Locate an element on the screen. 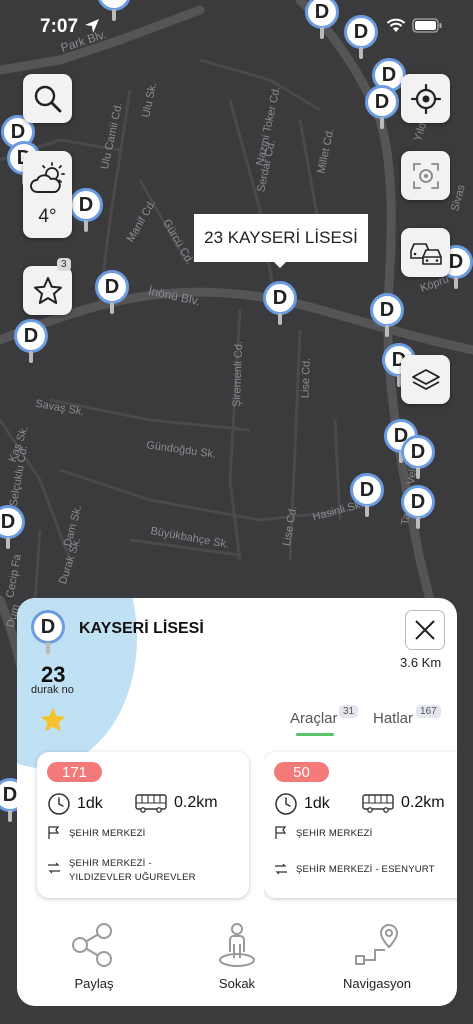  status-bar: 7:07 is located at coordinates (236, 26).